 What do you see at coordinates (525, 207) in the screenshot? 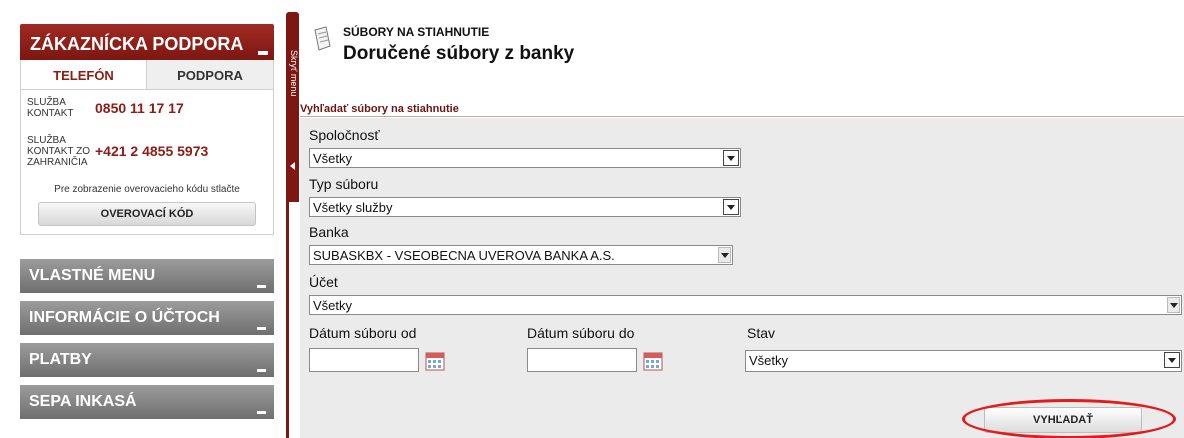
I see `filetype-select: Všetky služby` at bounding box center [525, 207].